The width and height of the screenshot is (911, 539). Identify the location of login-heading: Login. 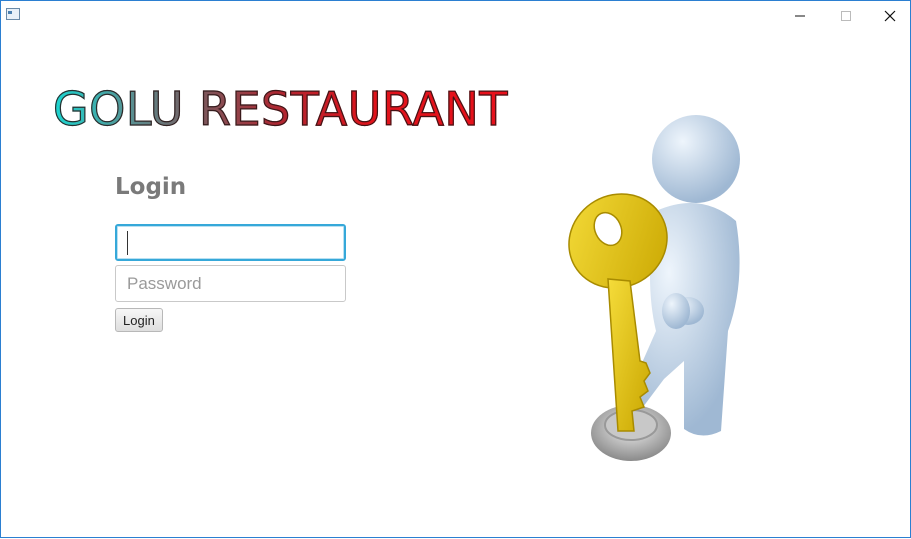
(151, 187).